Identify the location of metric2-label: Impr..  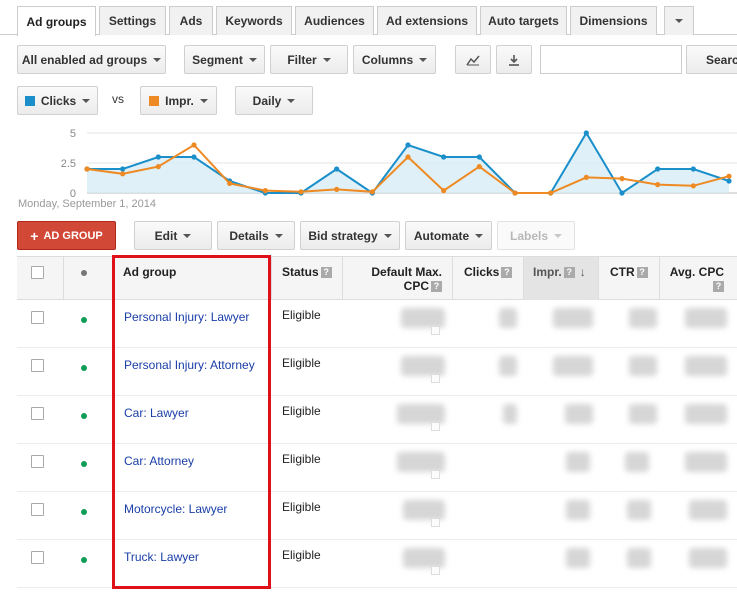
(179, 100).